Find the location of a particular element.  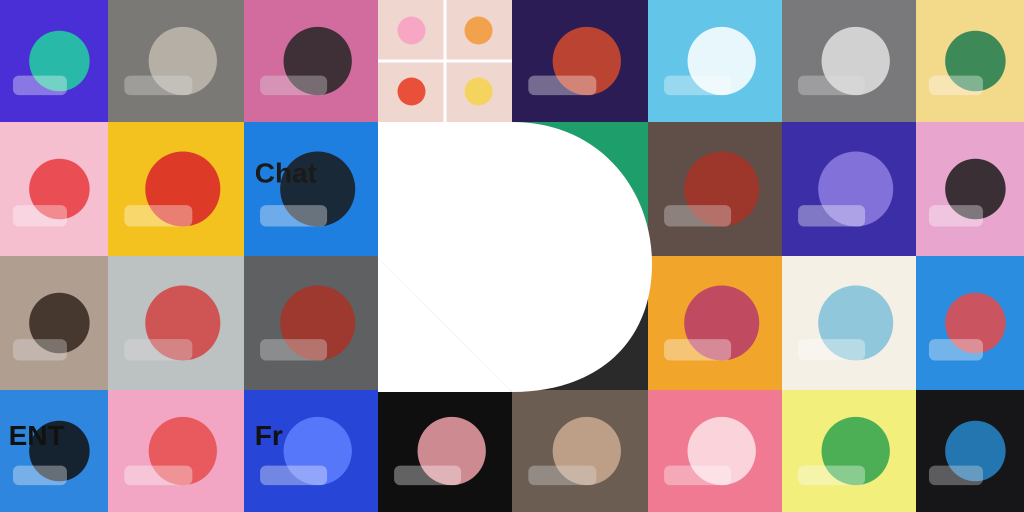

chat-app-screens-tile: Chat is located at coordinates (311, 189).